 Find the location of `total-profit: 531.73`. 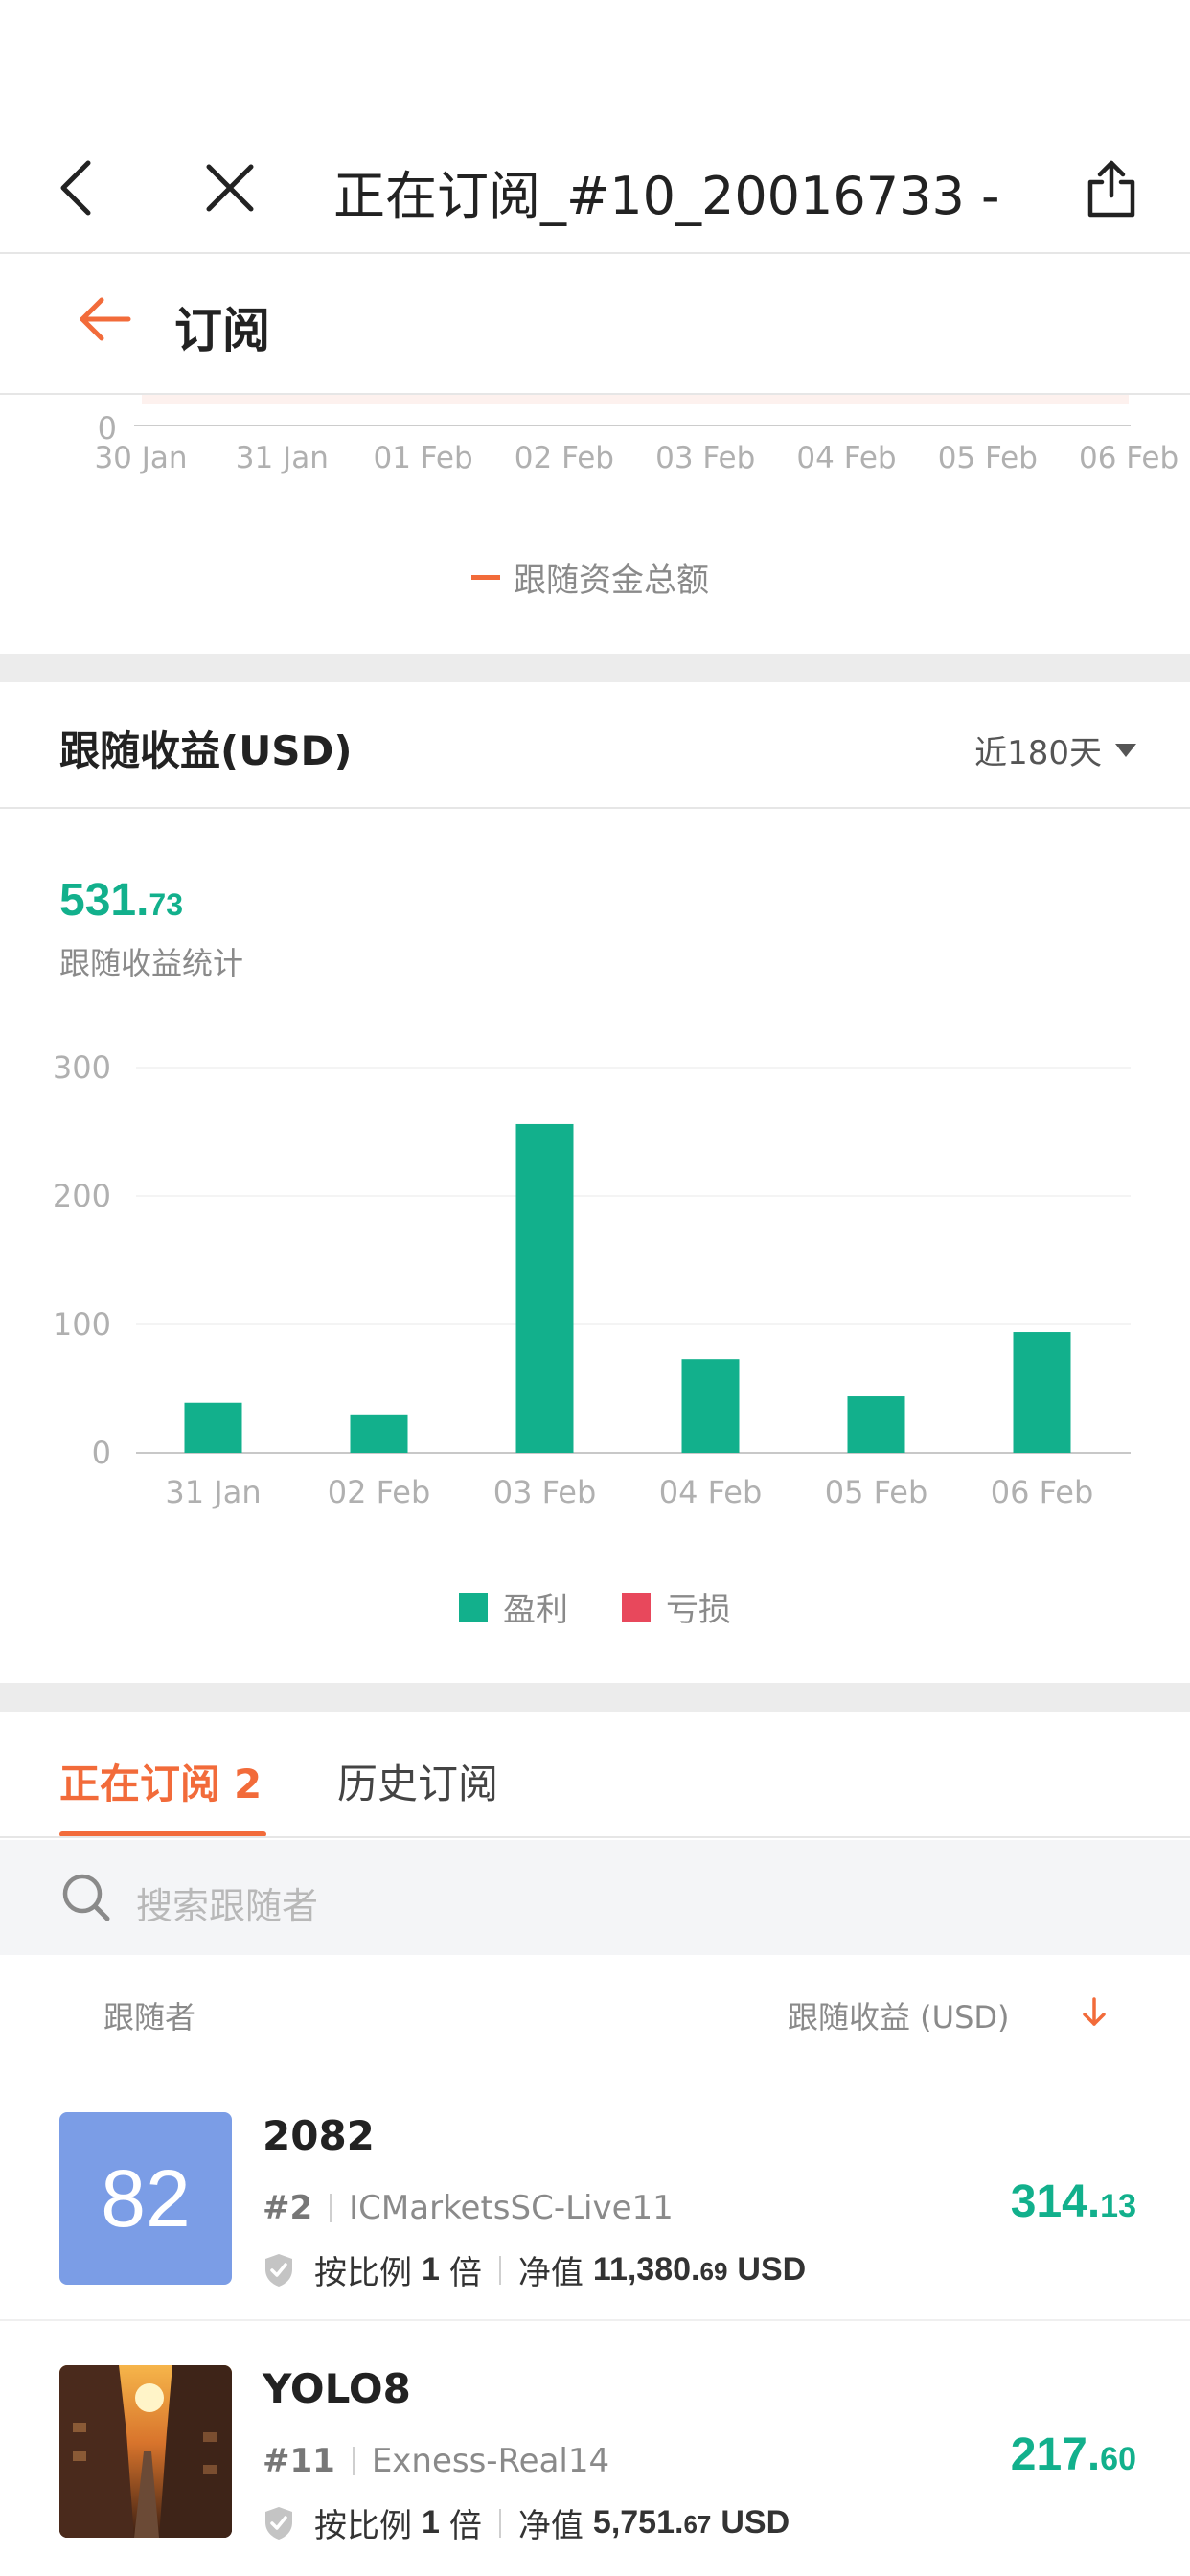

total-profit: 531.73 is located at coordinates (121, 900).